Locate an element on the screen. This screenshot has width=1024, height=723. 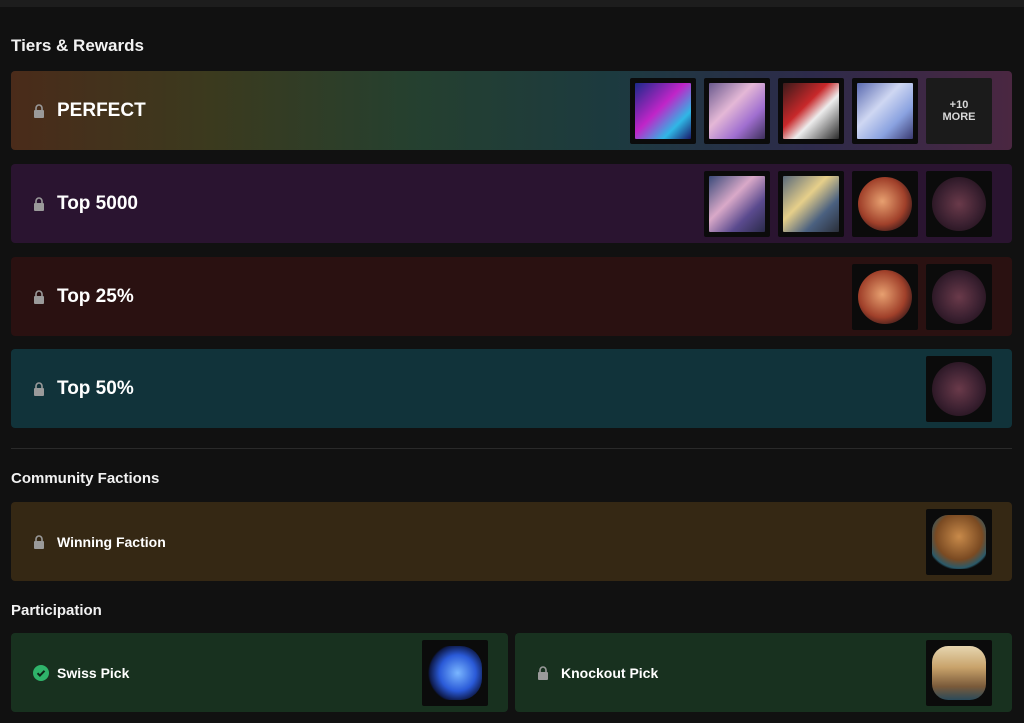
tier-label: Top 5000 is located at coordinates (97, 203).